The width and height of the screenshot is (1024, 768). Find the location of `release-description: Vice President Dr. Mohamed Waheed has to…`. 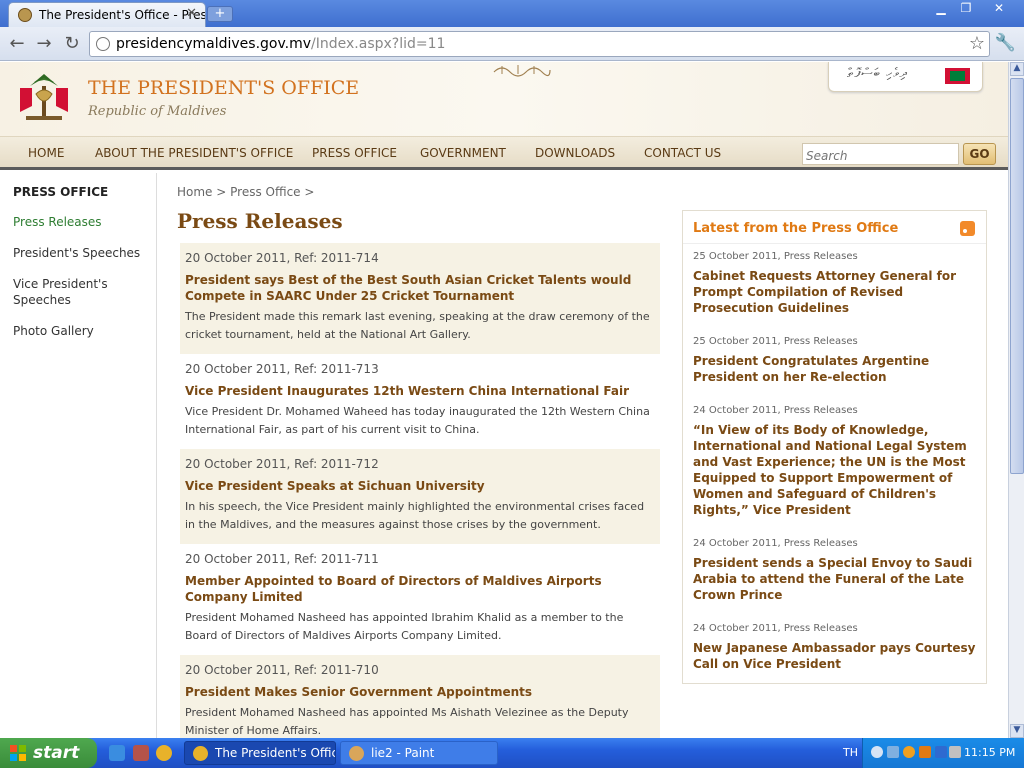

release-description: Vice President Dr. Mohamed Waheed has to… is located at coordinates (417, 420).